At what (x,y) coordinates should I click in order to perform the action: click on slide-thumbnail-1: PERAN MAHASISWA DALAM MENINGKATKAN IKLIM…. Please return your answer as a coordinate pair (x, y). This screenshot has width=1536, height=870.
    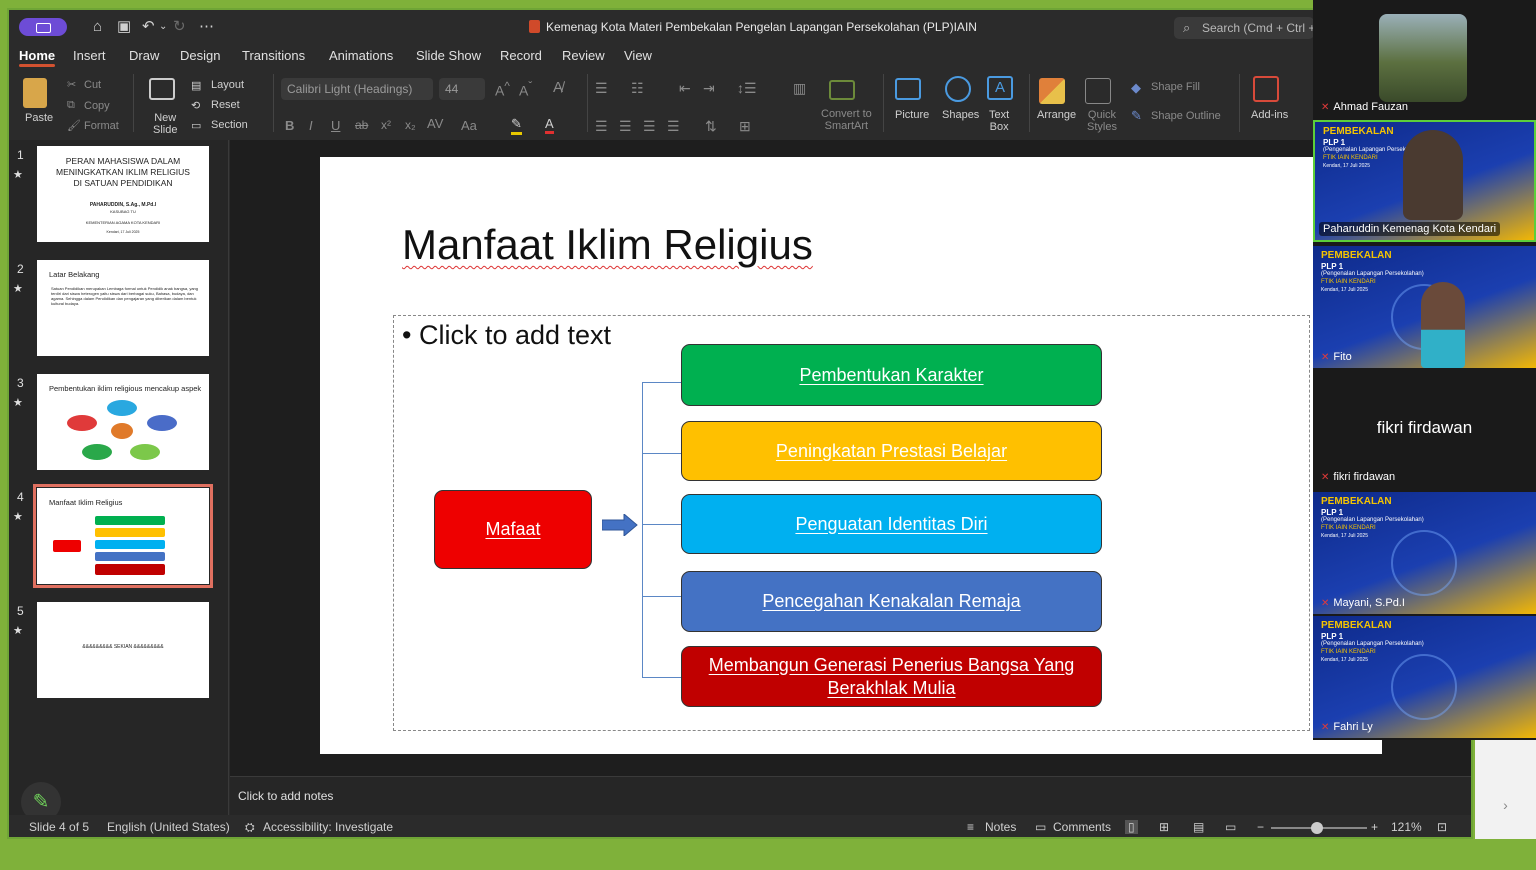
    Looking at the image, I should click on (123, 194).